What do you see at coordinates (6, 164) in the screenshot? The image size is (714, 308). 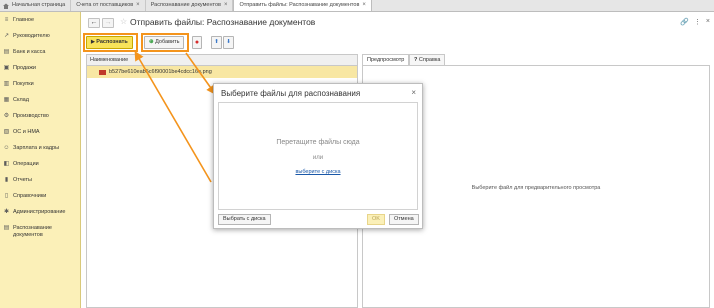 I see `operations-icon: ◧` at bounding box center [6, 164].